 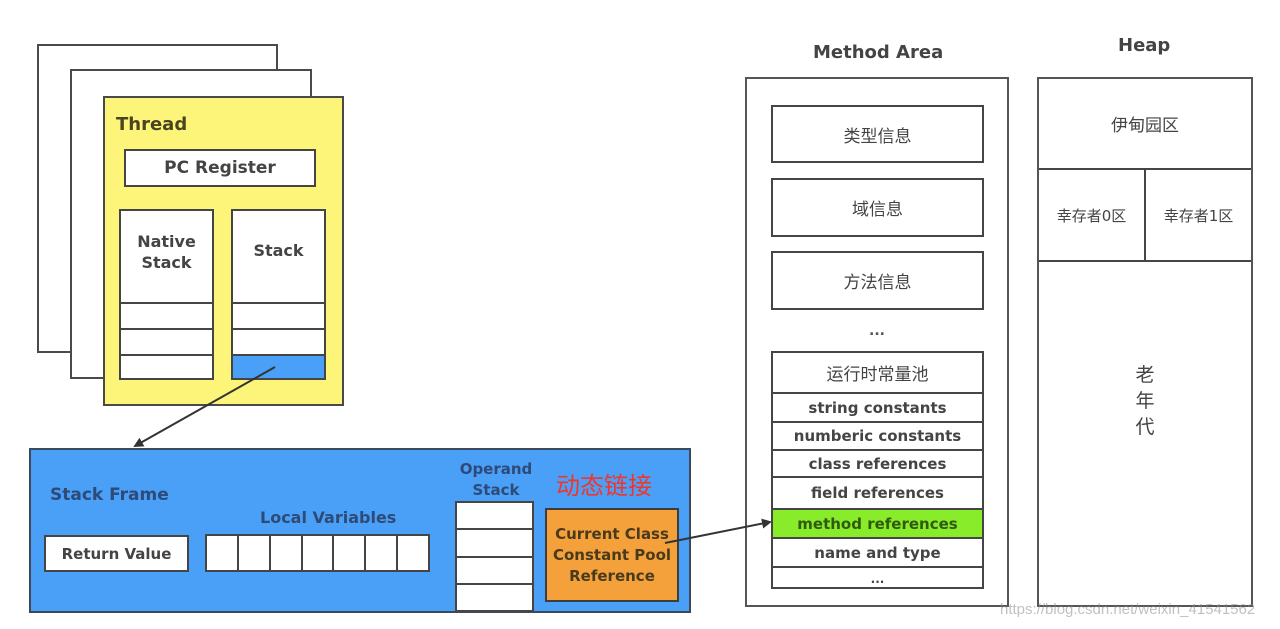 What do you see at coordinates (878, 52) in the screenshot?
I see `method-area-title: Method Area` at bounding box center [878, 52].